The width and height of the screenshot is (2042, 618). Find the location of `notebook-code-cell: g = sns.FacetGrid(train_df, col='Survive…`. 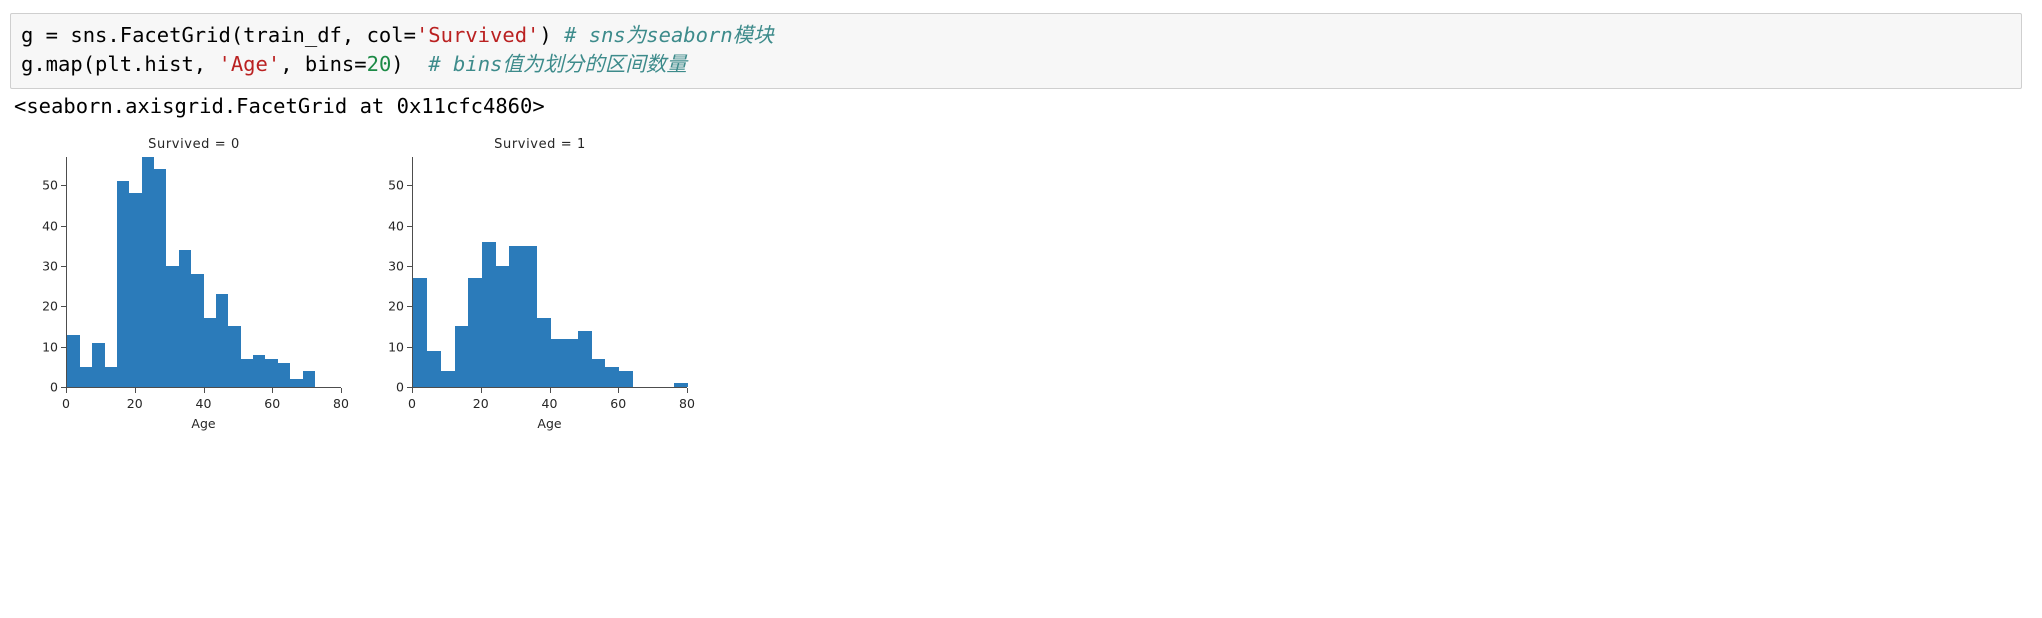

notebook-code-cell: g = sns.FacetGrid(train_df, col='Survive… is located at coordinates (1016, 51).